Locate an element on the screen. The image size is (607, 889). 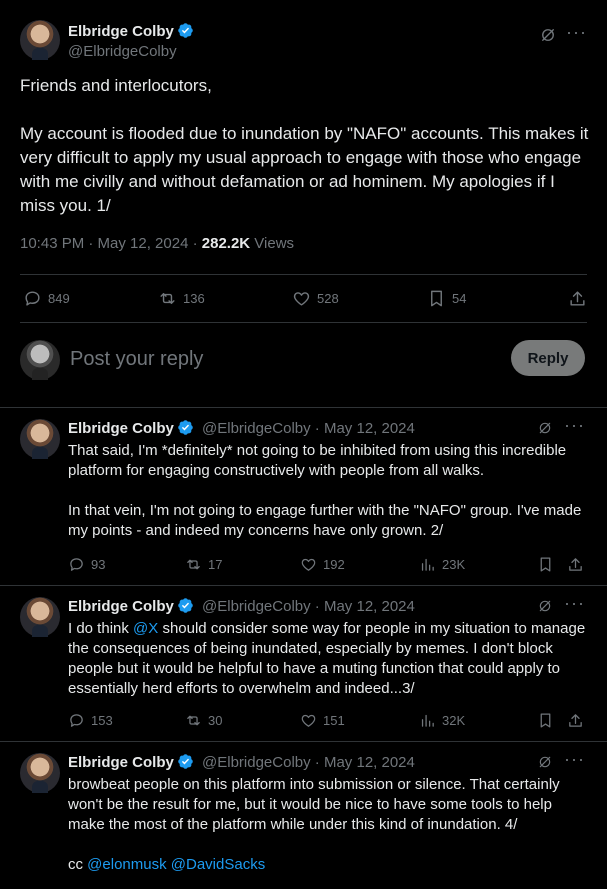
like-count: 528 is located at coordinates (328, 298).